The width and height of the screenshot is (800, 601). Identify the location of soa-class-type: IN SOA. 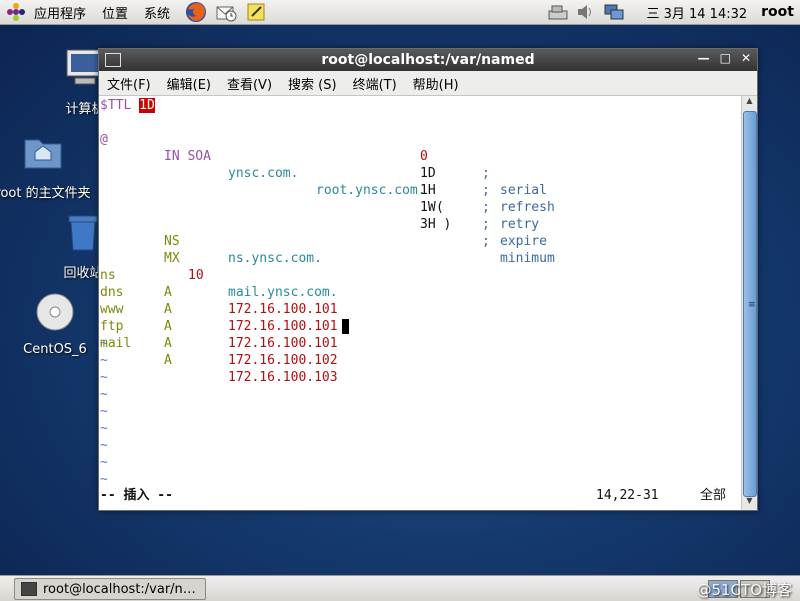
(187, 156).